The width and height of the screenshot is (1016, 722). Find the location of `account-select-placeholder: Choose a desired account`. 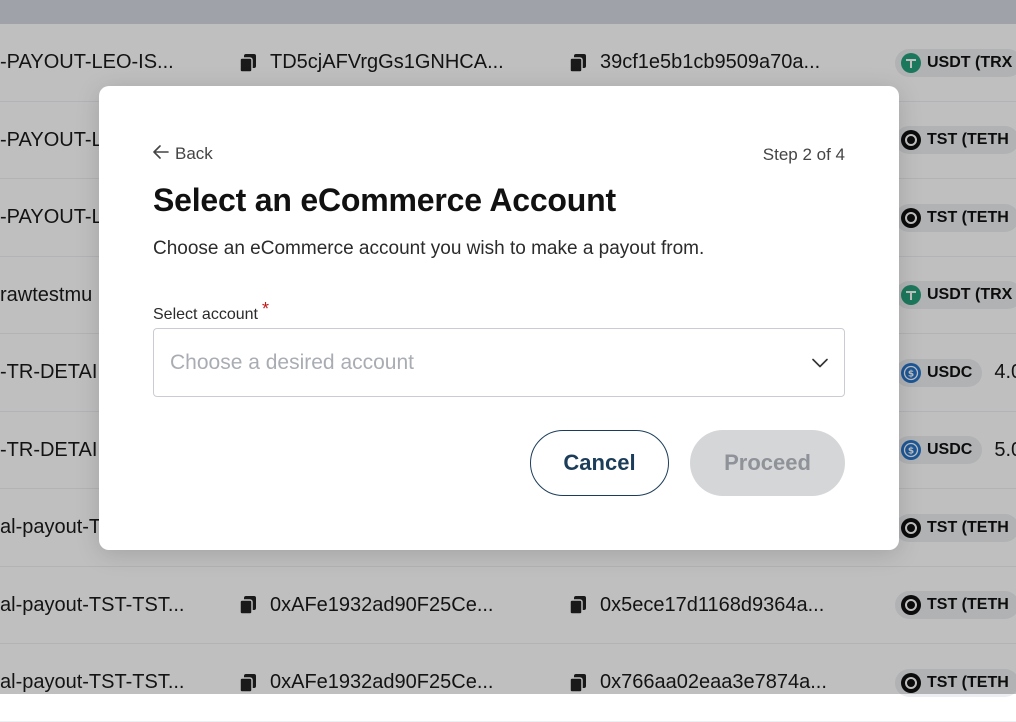

account-select-placeholder: Choose a desired account is located at coordinates (292, 362).